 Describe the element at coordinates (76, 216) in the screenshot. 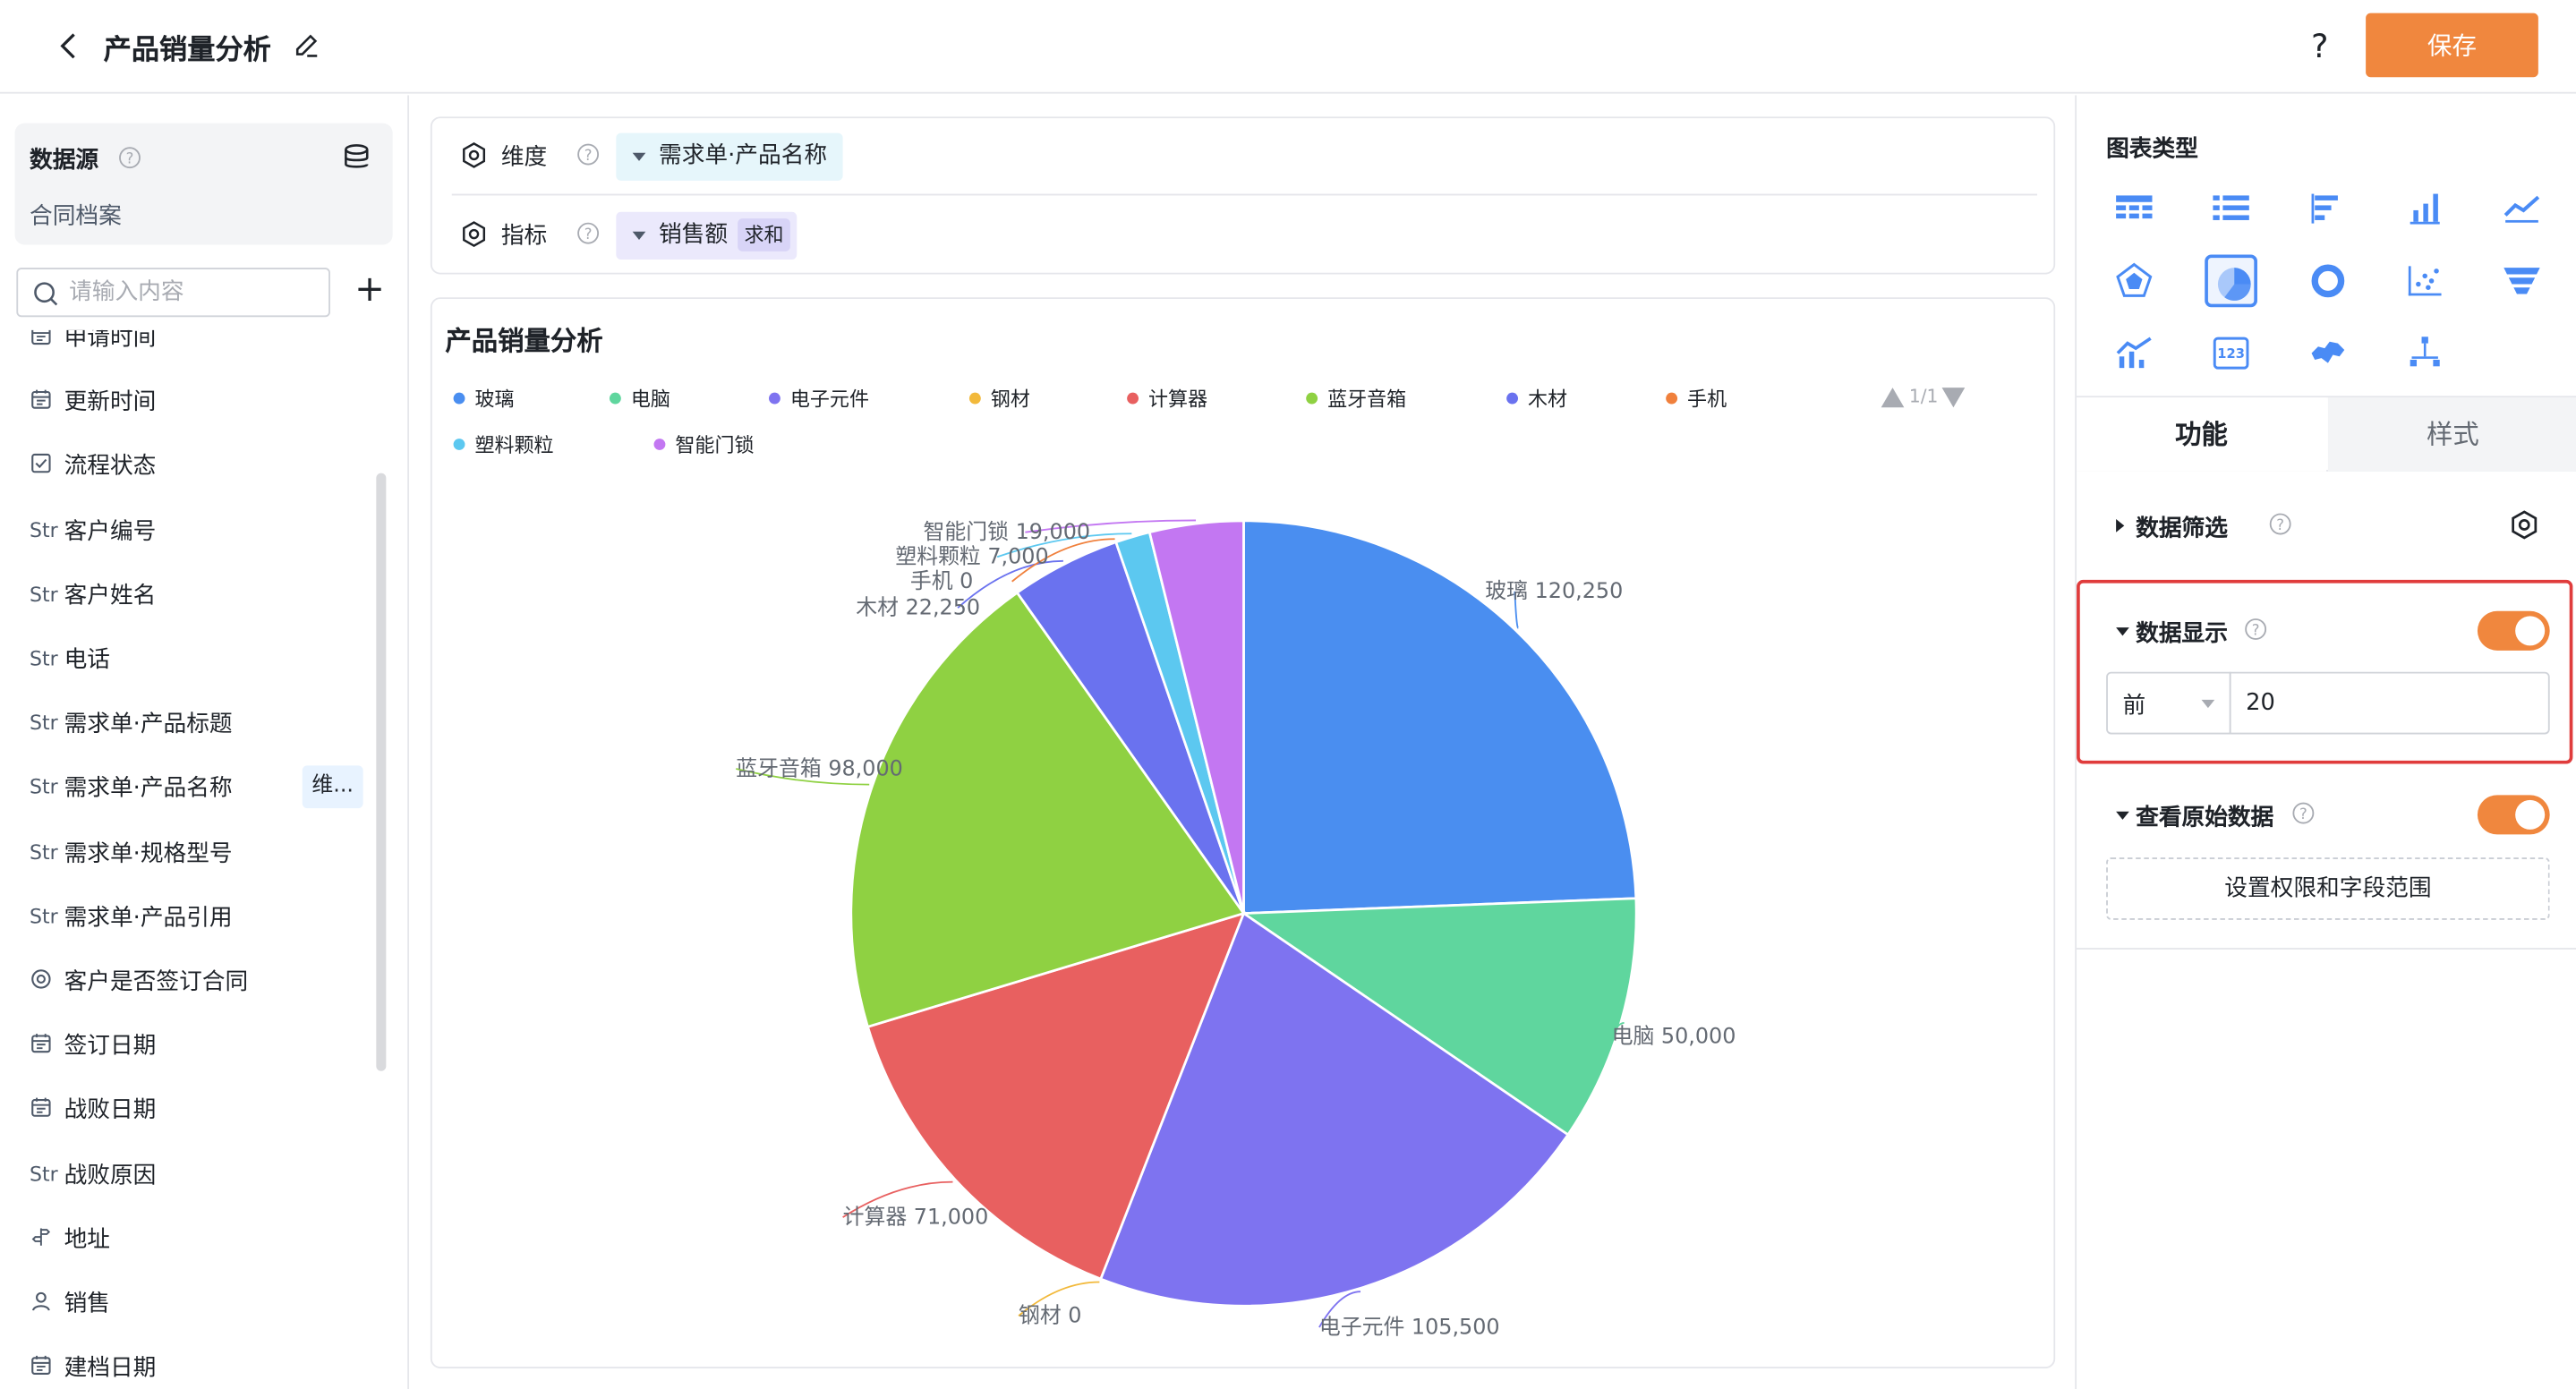

I see `datasource-name: 合同档案` at that location.